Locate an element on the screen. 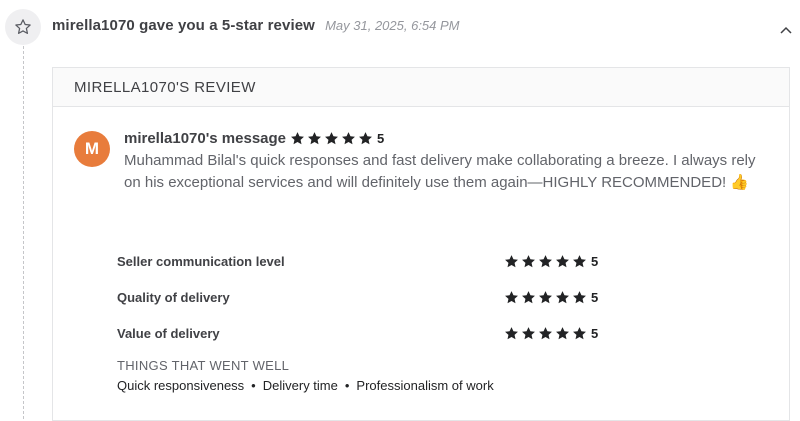 The image size is (800, 421). went-well-item: Delivery time is located at coordinates (300, 385).